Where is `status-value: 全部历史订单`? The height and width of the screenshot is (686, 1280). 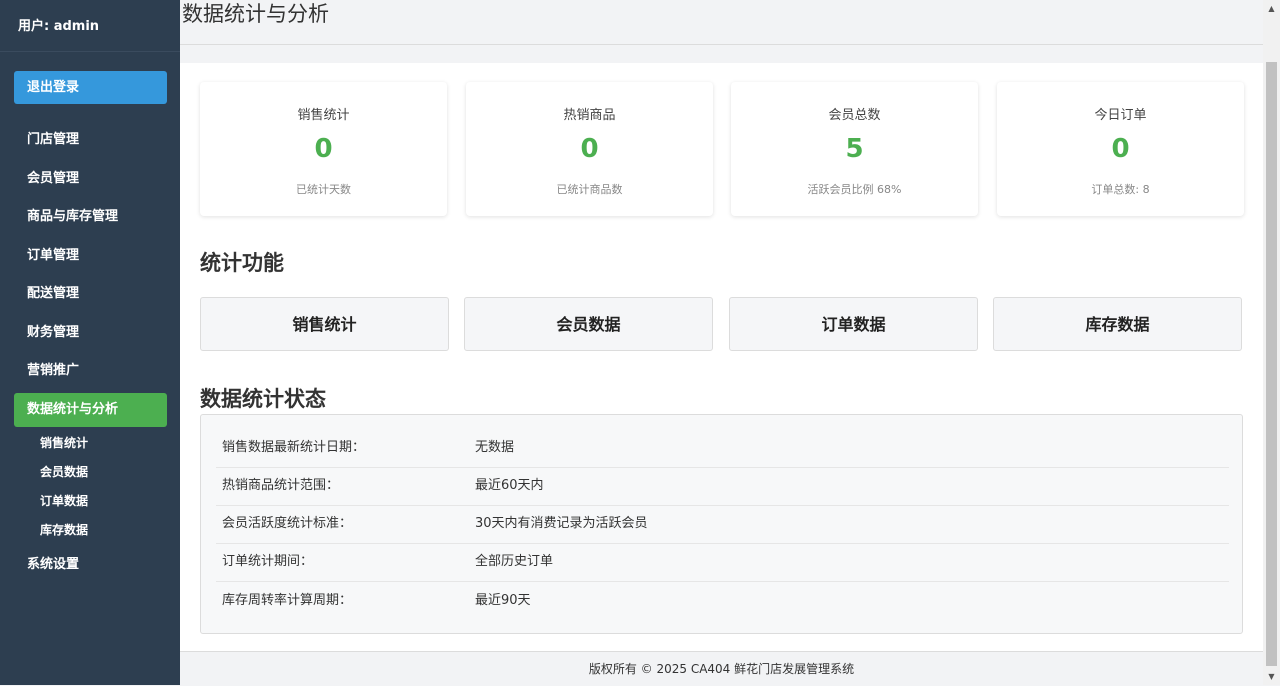 status-value: 全部历史订单 is located at coordinates (514, 561).